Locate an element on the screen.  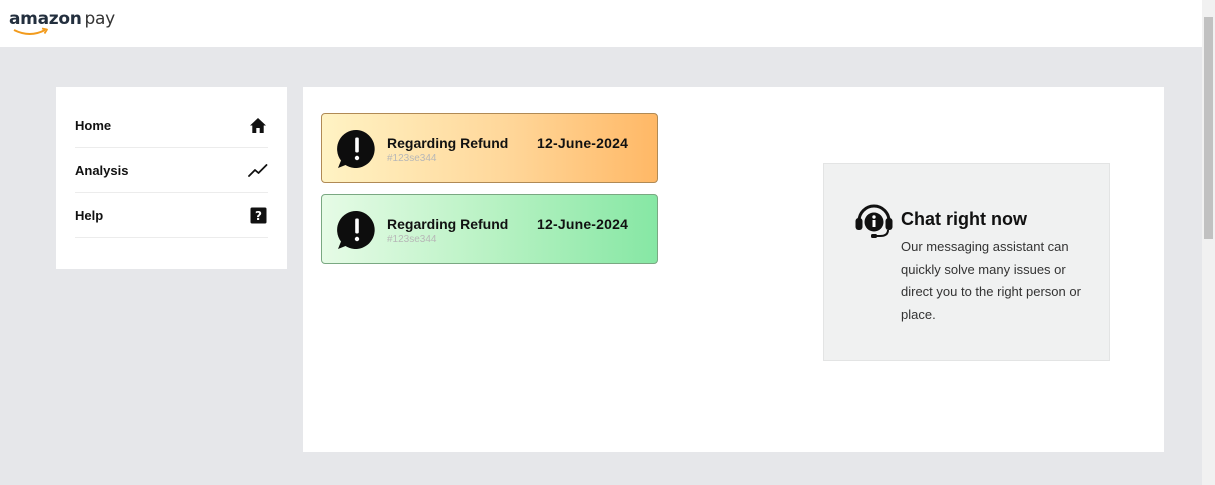
logo-word-amazon: amazon is located at coordinates (45, 19).